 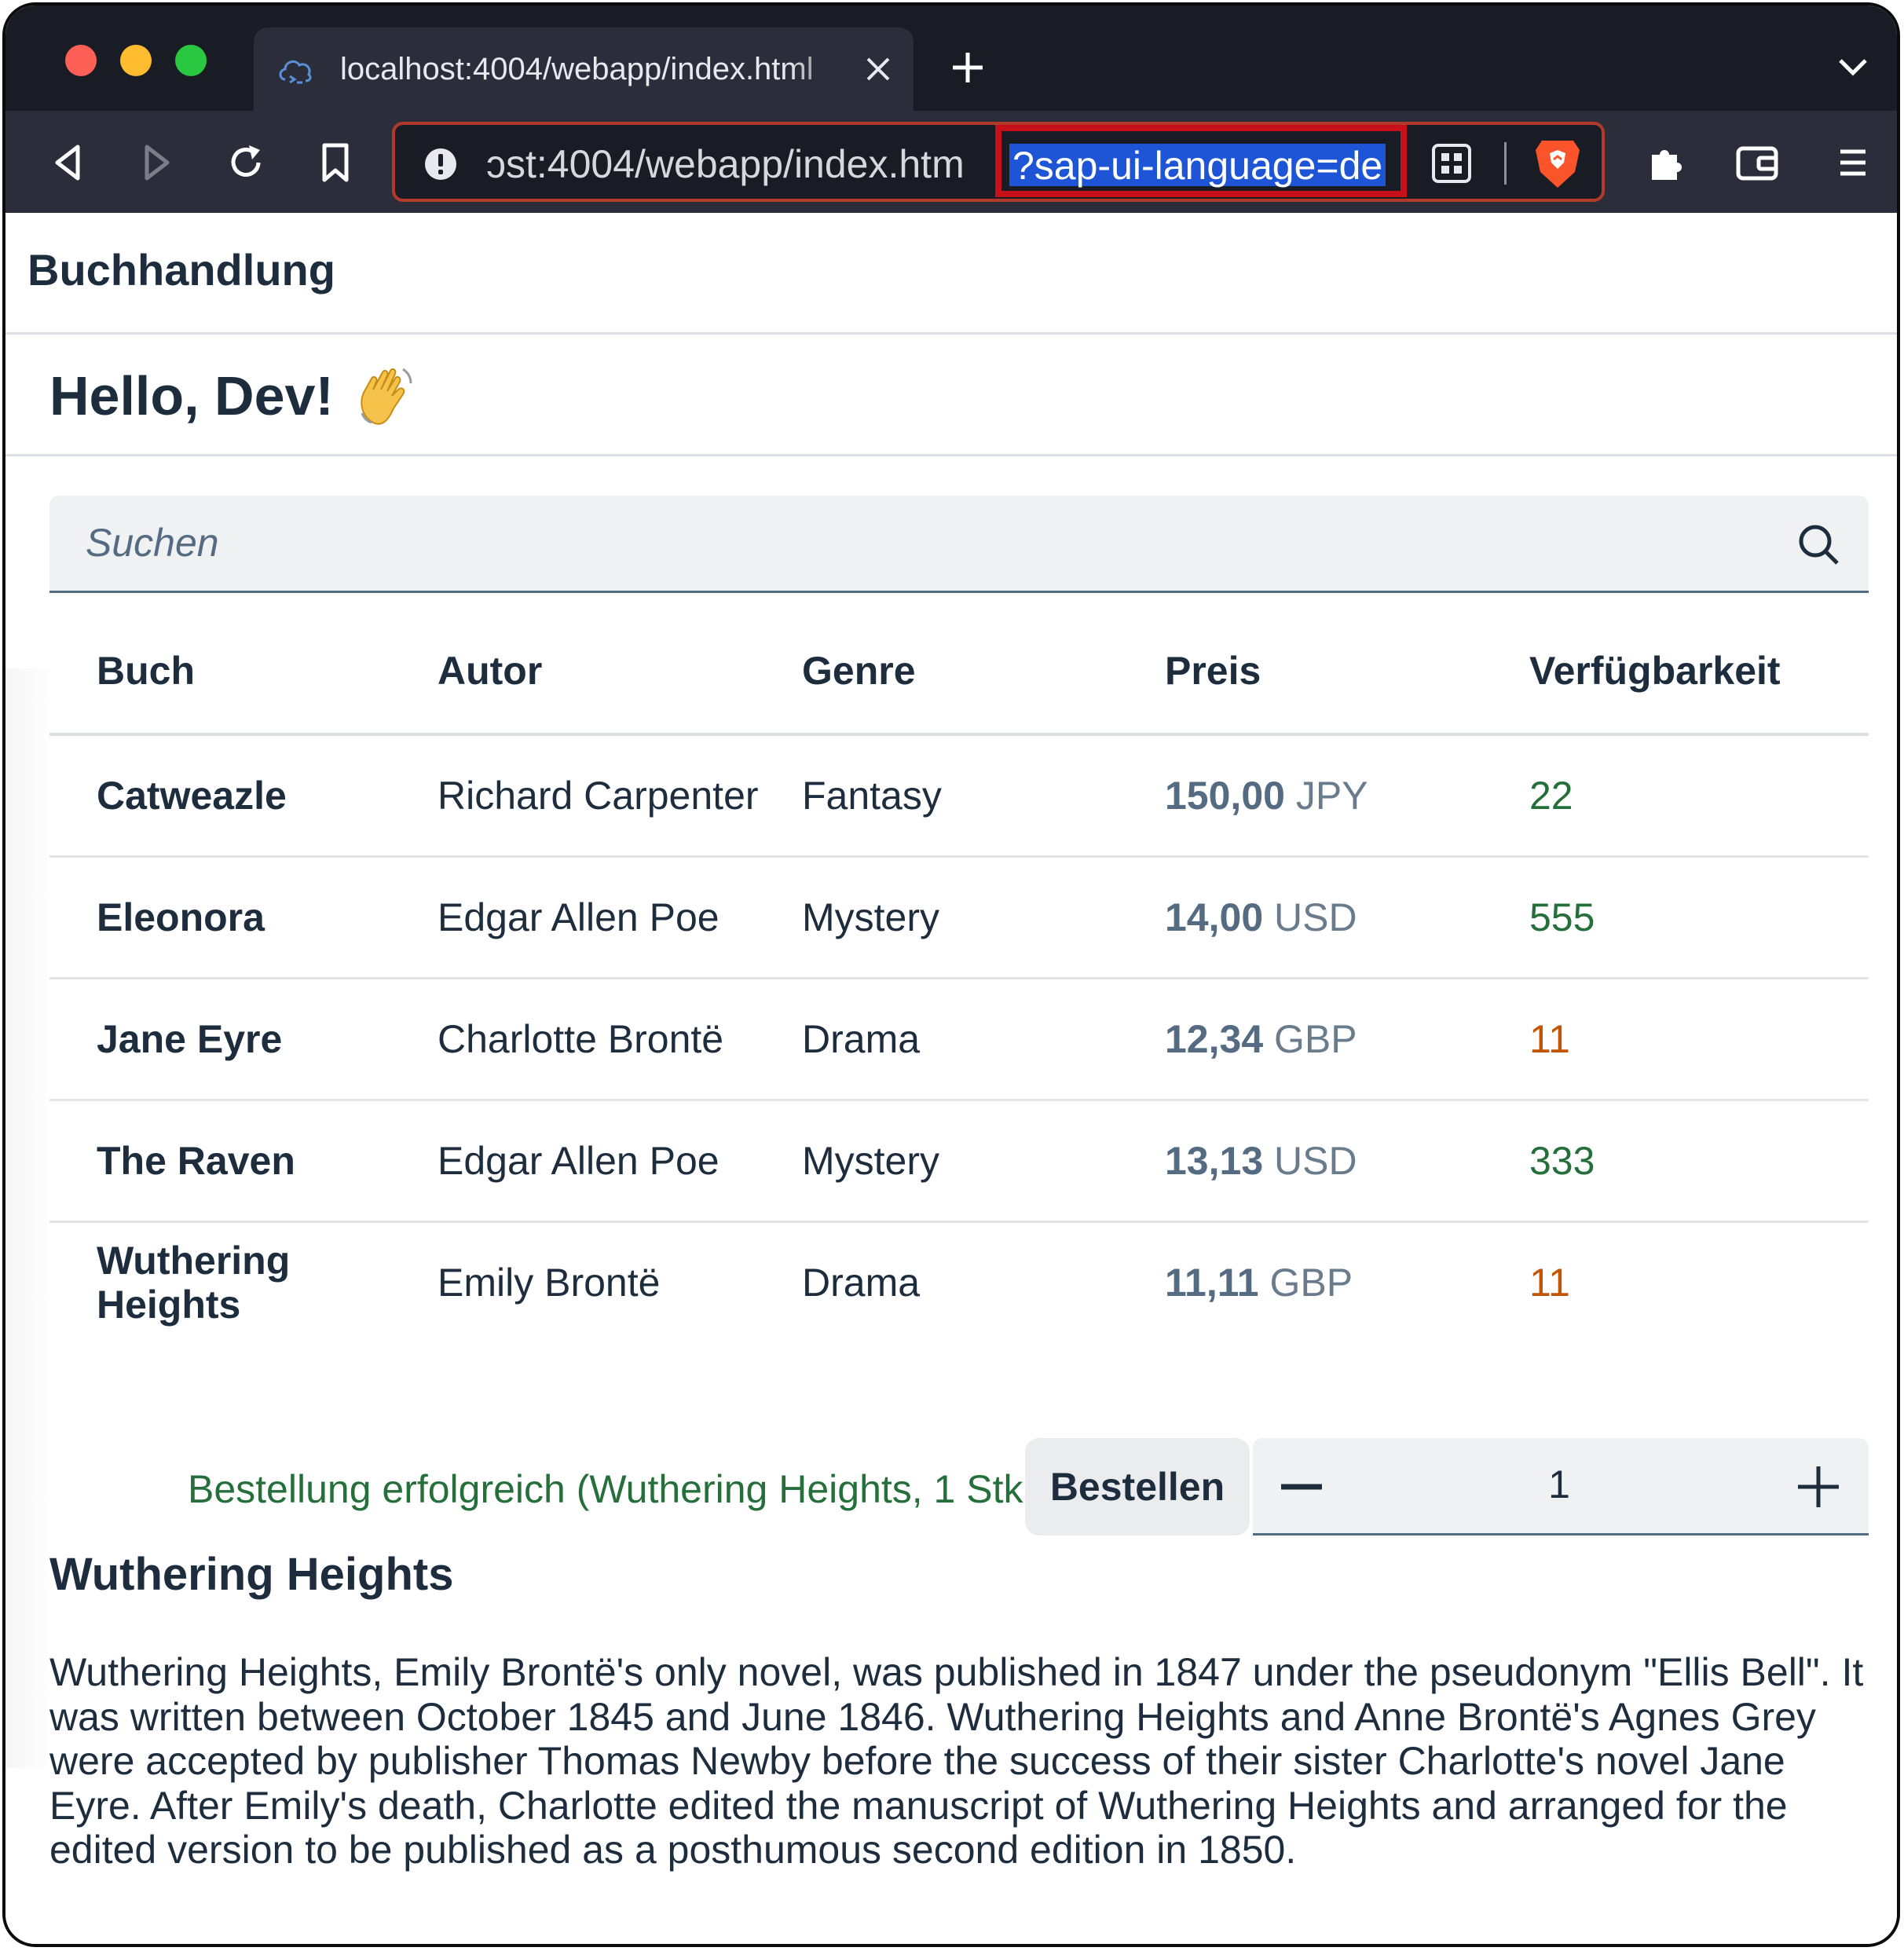 I want to click on waving-hand-icon, so click(x=386, y=396).